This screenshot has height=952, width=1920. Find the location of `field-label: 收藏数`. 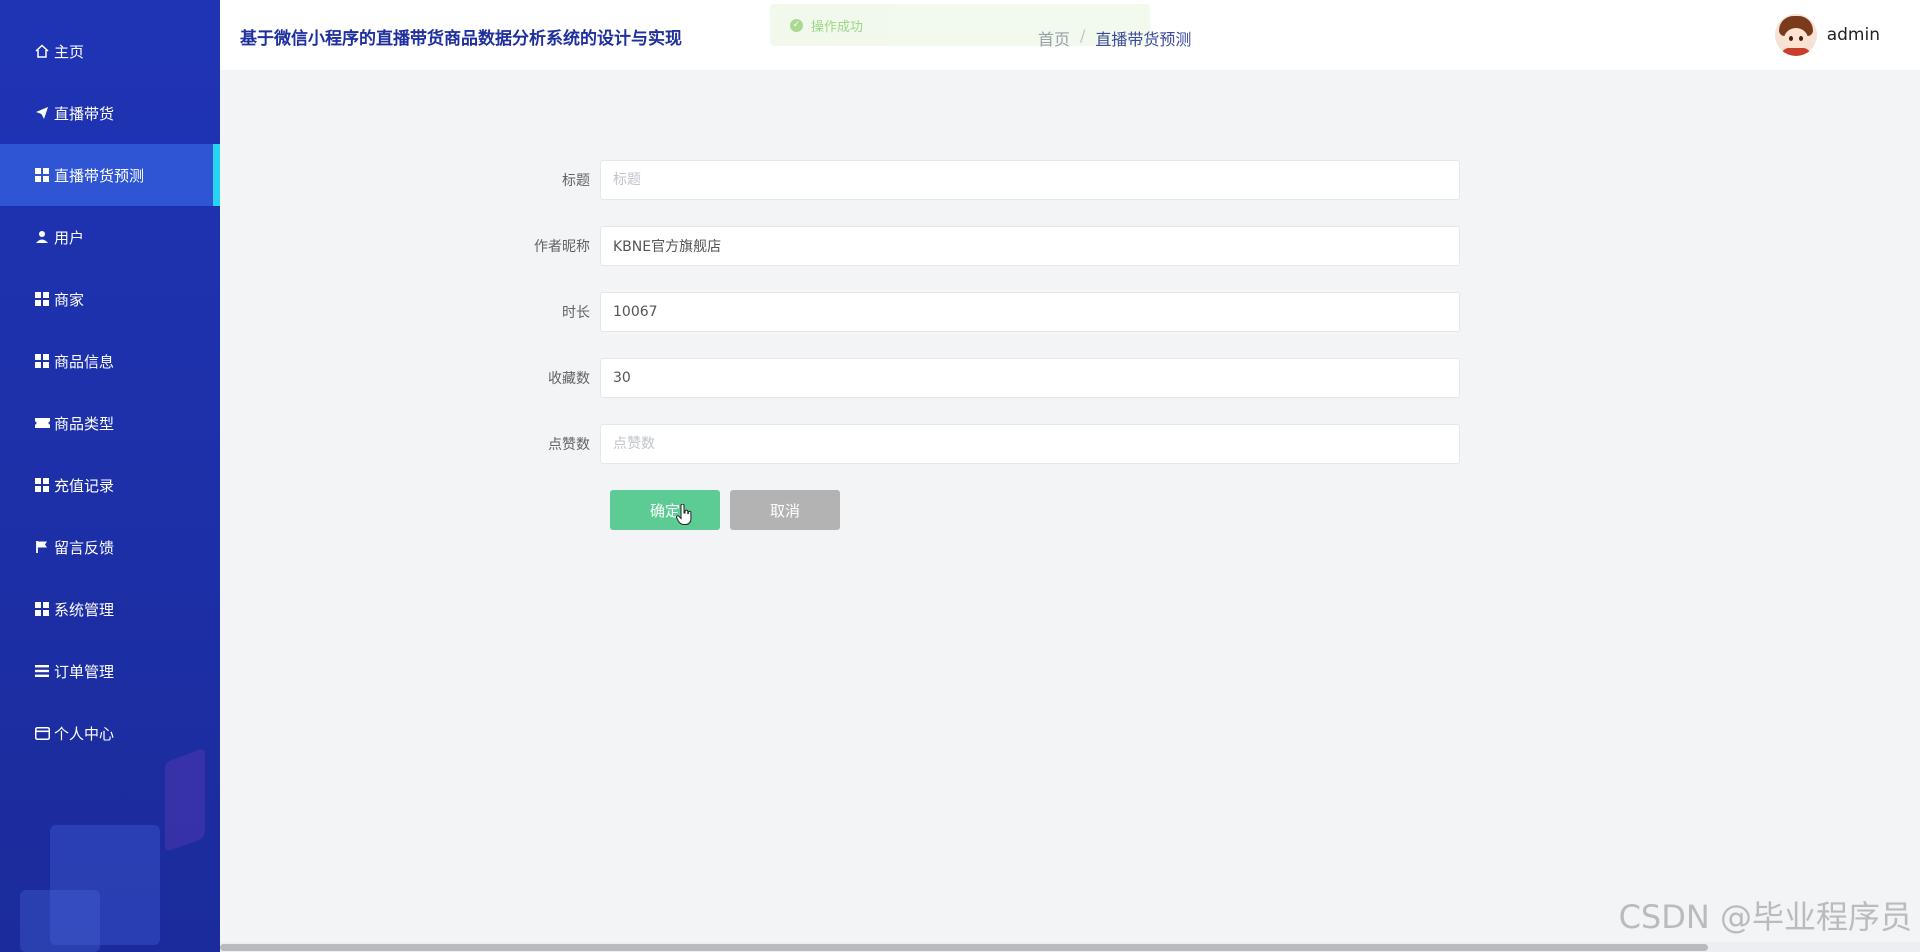

field-label: 收藏数 is located at coordinates (569, 379).